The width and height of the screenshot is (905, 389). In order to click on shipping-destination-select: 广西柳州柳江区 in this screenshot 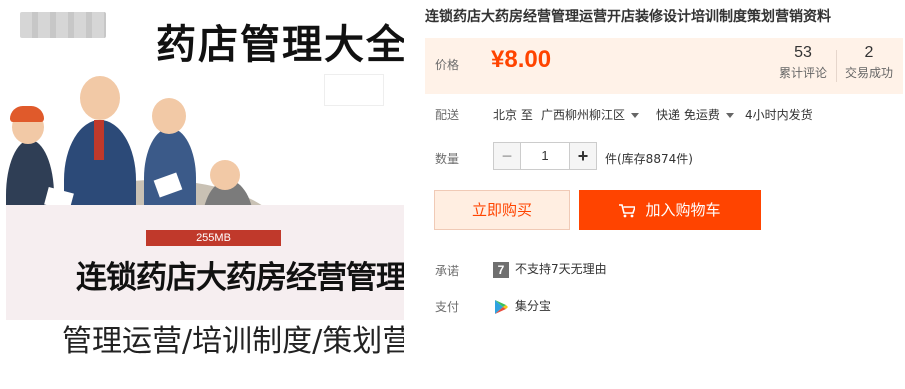, I will do `click(590, 114)`.